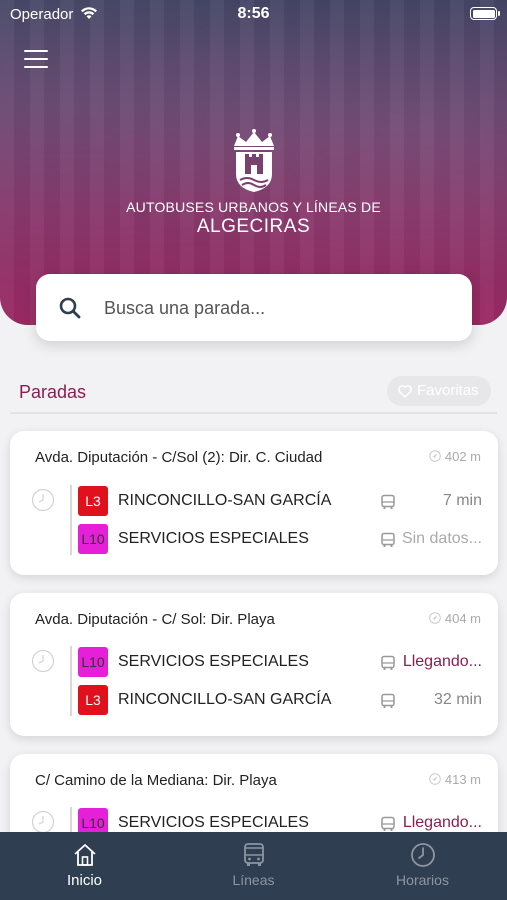 This screenshot has height=900, width=507. I want to click on status-bar: Operador 8:56, so click(253, 15).